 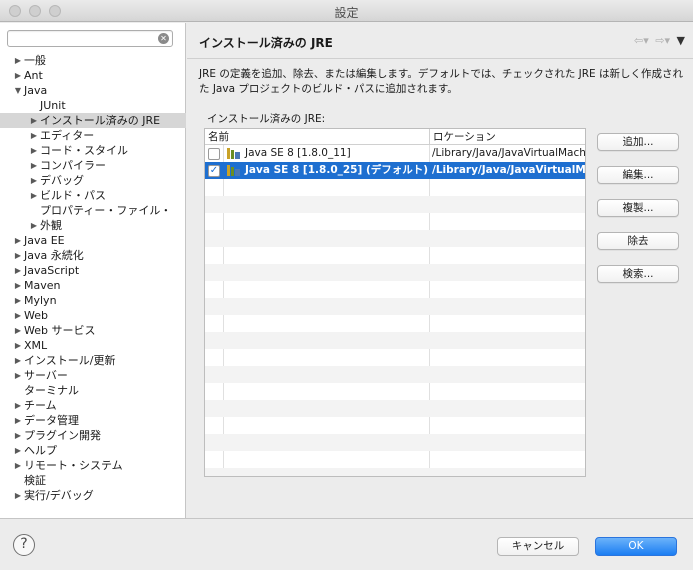 I want to click on sidebar-item: ▶ チーム, so click(x=93, y=405).